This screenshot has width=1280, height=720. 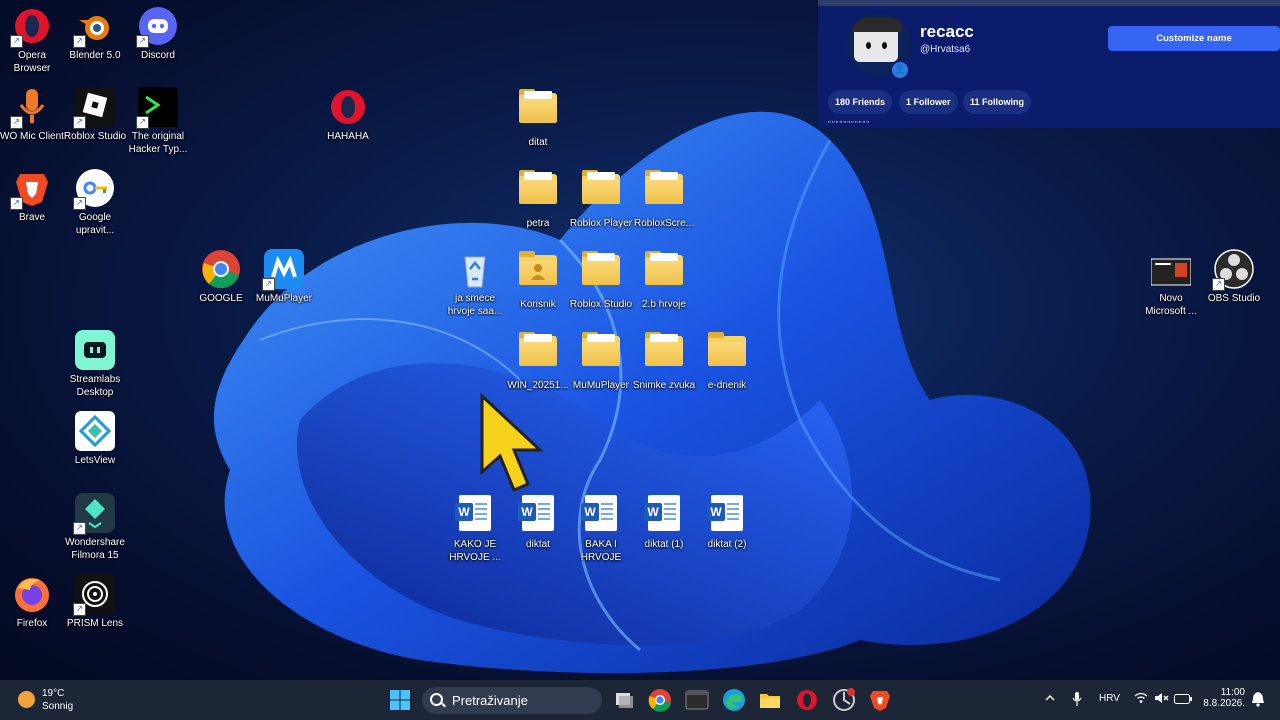 I want to click on desktop-icon-petra: petra, so click(x=538, y=199).